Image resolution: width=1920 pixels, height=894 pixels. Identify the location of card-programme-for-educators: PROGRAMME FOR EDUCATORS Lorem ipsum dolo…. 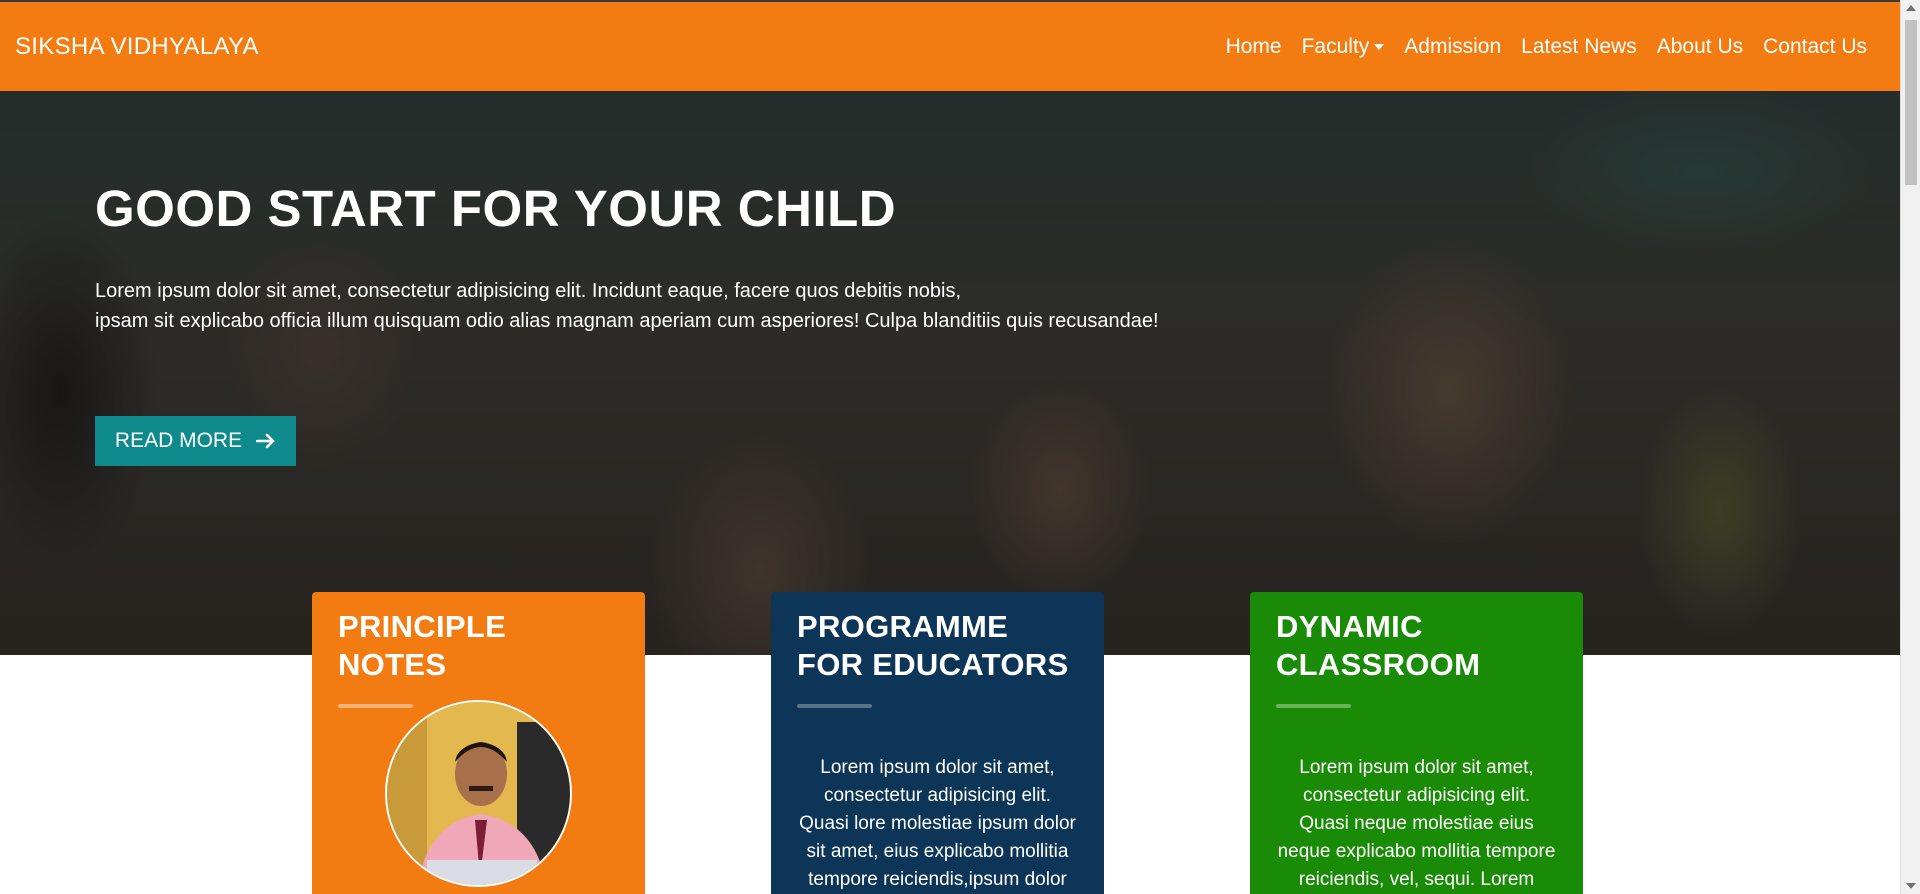
(937, 743).